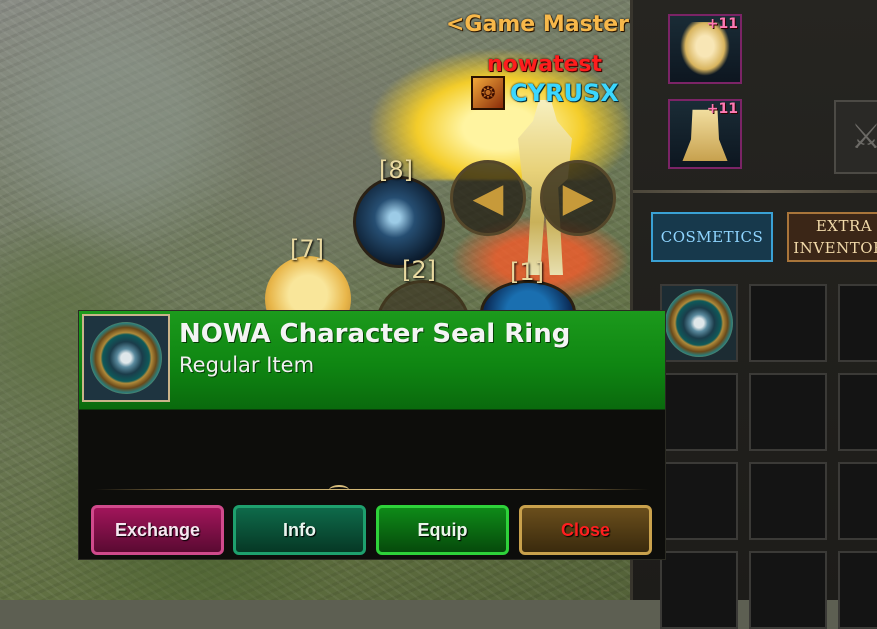  Describe the element at coordinates (705, 49) in the screenshot. I see `equip-slot-gloves: +11` at that location.